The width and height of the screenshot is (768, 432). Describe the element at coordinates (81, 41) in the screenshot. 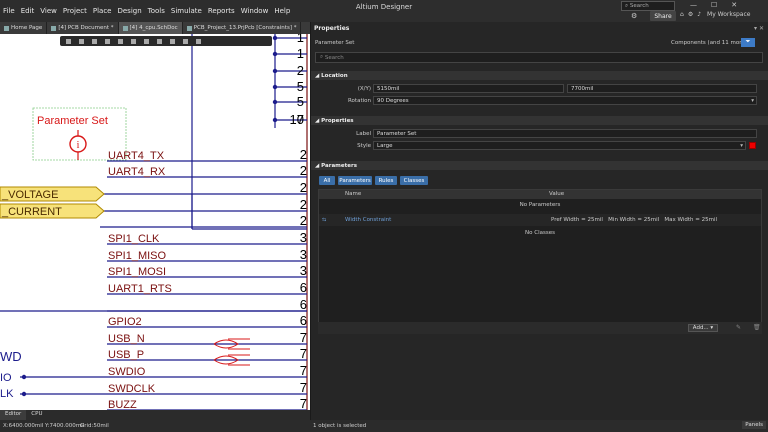

I see `move-tool-icon` at that location.